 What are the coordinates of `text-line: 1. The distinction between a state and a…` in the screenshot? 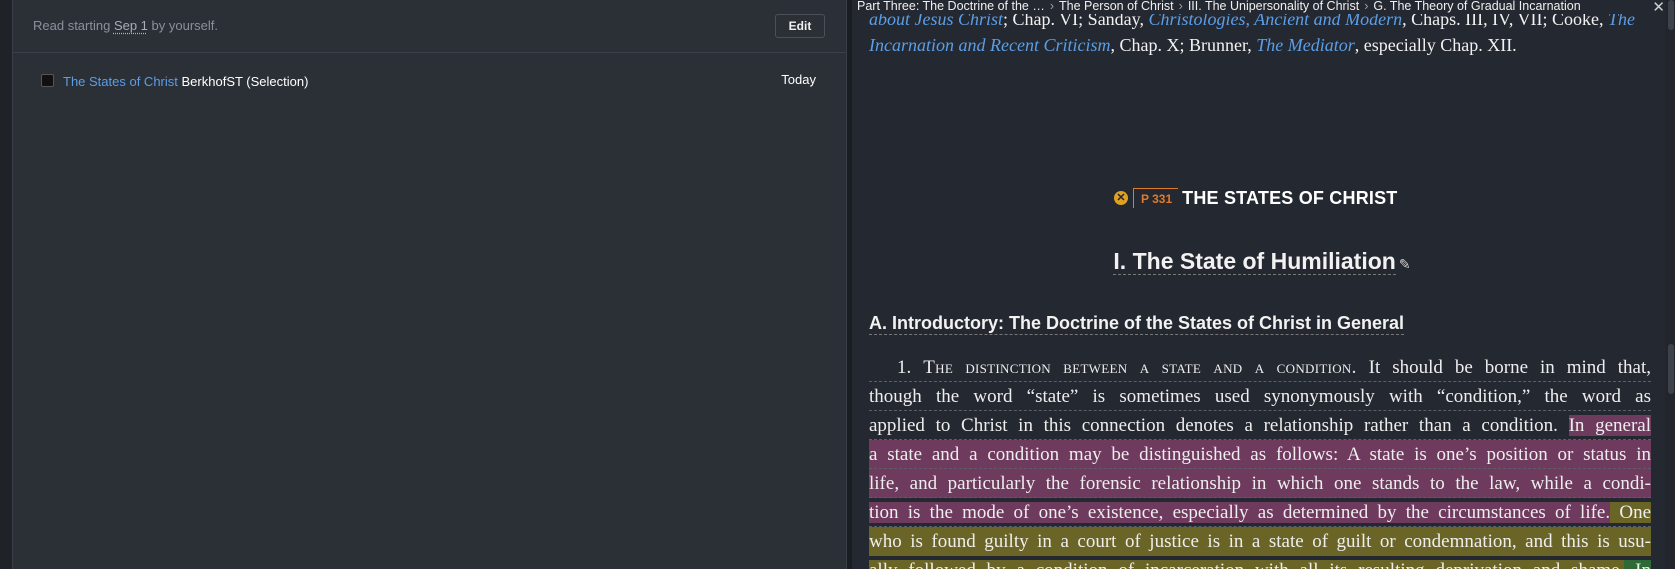 It's located at (1260, 367).